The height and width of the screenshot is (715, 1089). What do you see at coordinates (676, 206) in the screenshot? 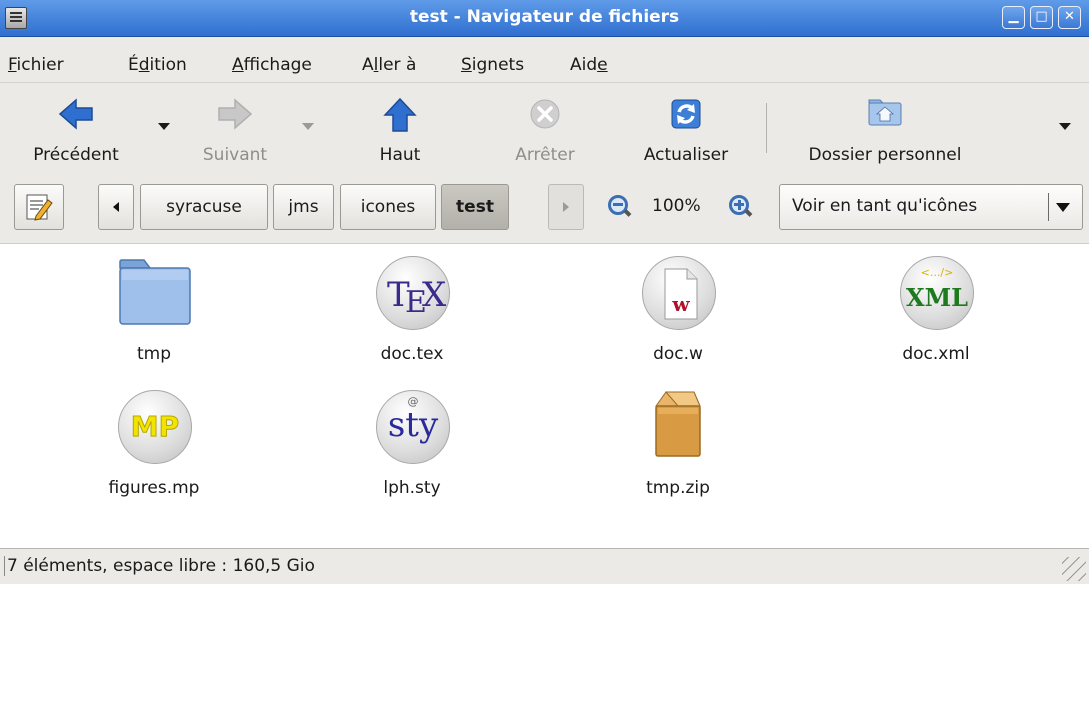
I see `zoom-level: 100%` at bounding box center [676, 206].